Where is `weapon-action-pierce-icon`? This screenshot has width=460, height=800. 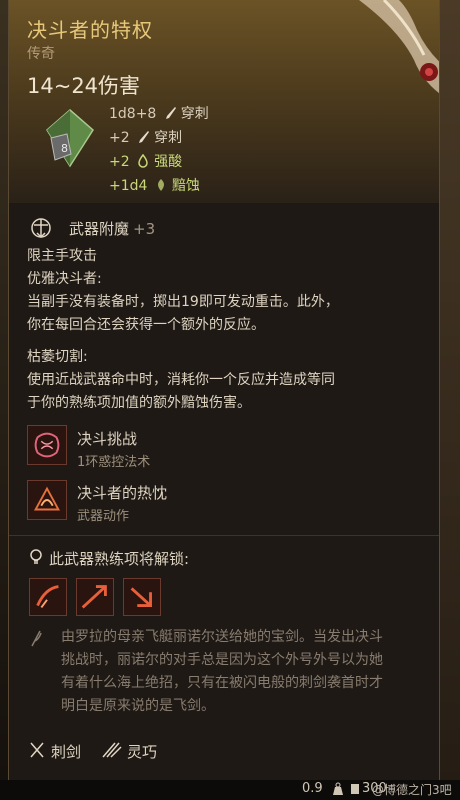
weapon-action-pierce-icon is located at coordinates (142, 597).